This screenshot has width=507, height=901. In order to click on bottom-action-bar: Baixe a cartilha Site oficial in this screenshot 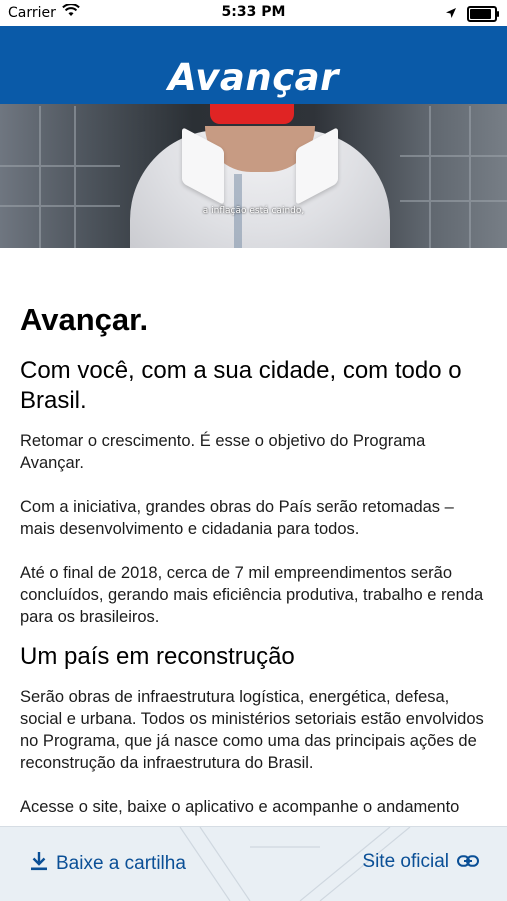, I will do `click(253, 863)`.